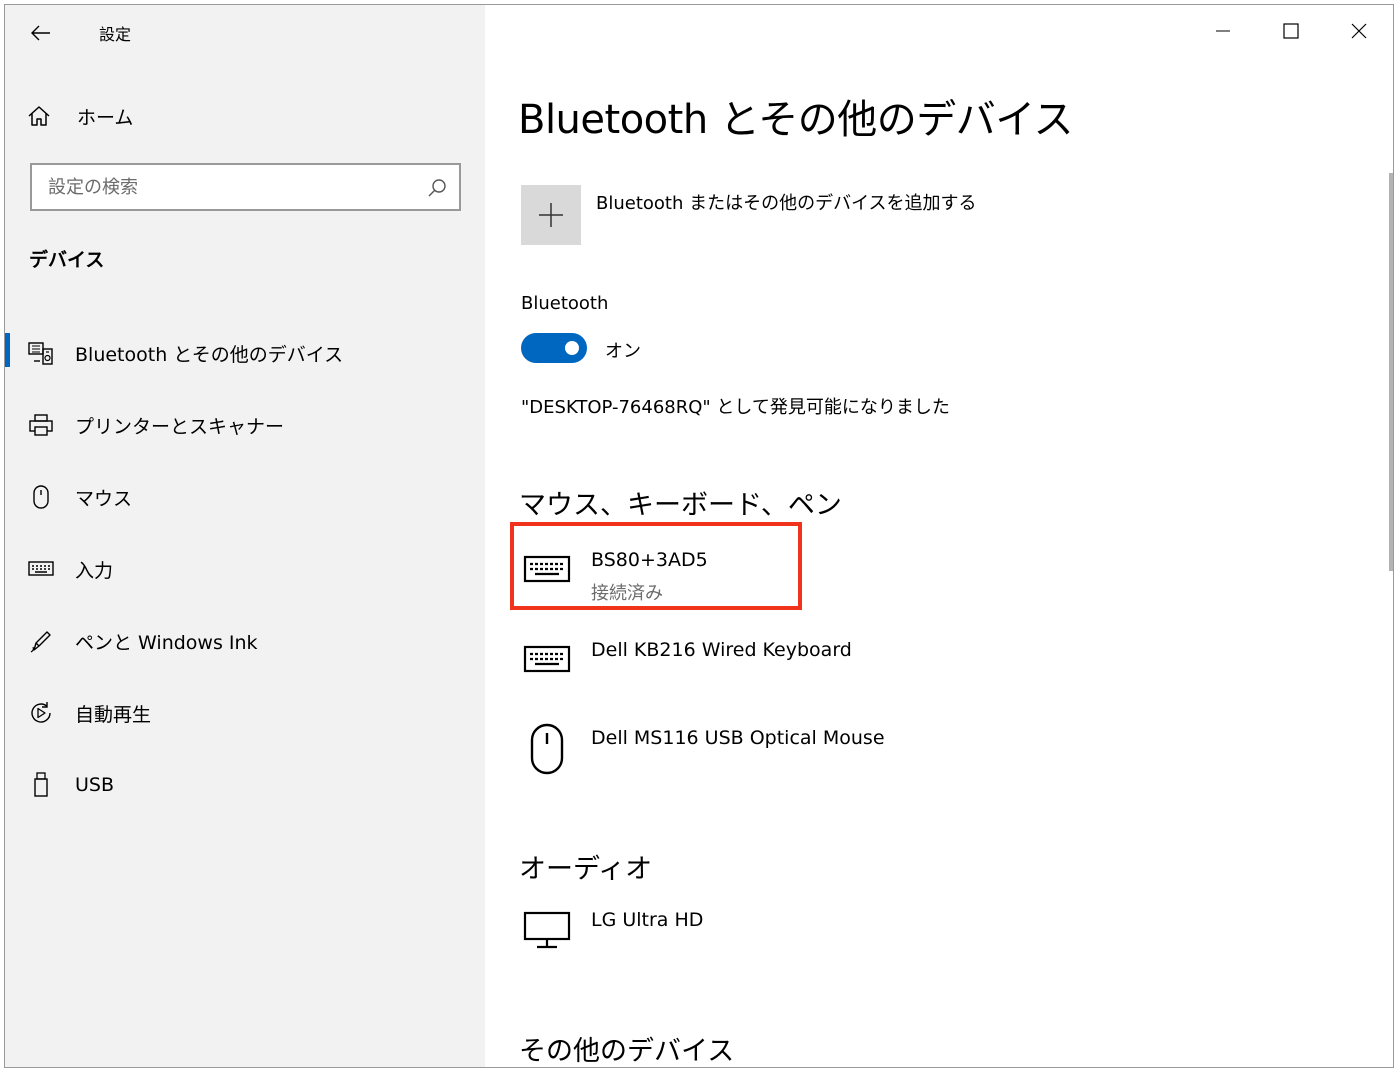  What do you see at coordinates (623, 351) in the screenshot?
I see `bluetooth-state: オン` at bounding box center [623, 351].